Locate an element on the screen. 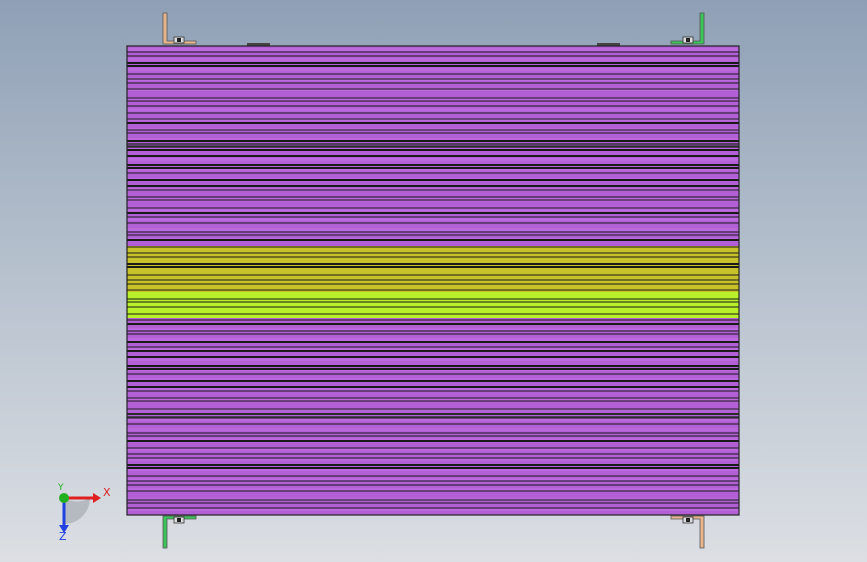 Image resolution: width=867 pixels, height=562 pixels. bracket-top-right is located at coordinates (687, 28).